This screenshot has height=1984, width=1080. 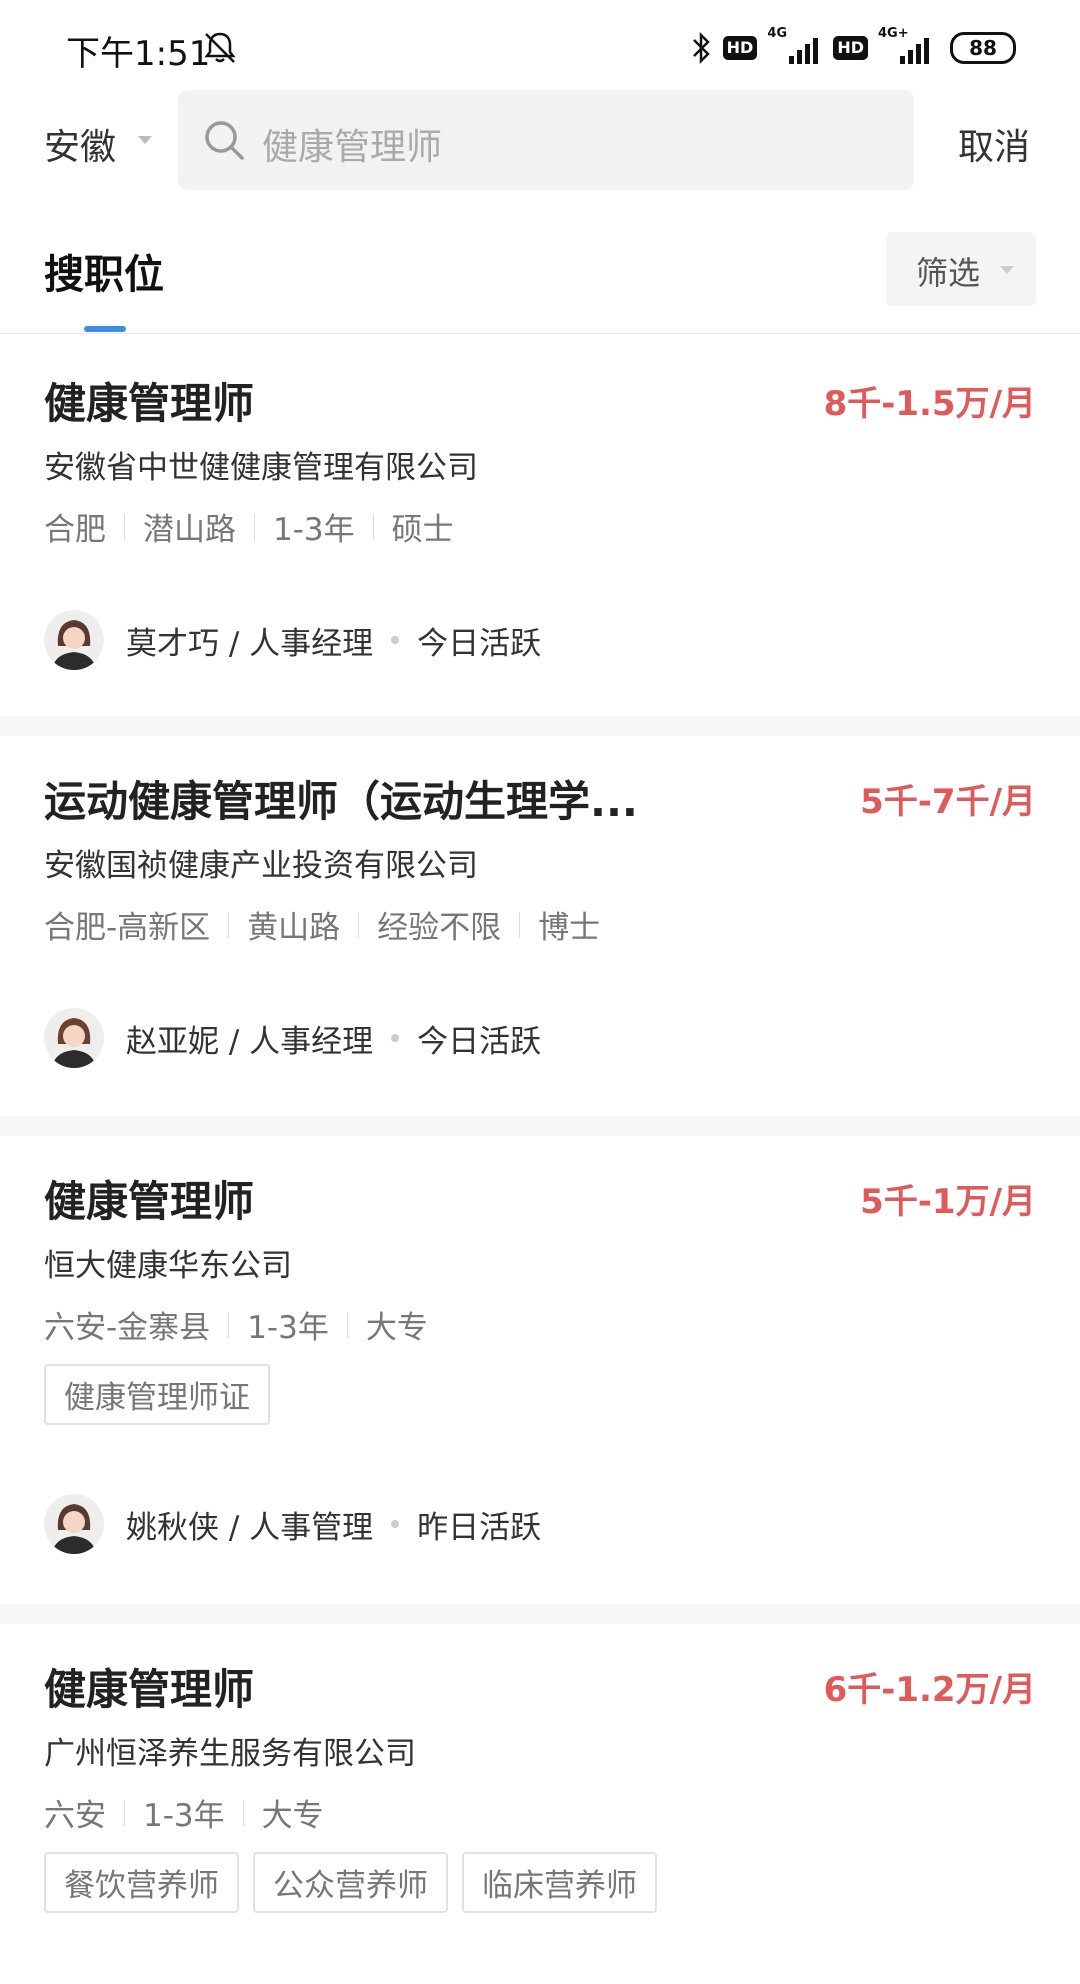 I want to click on tag-city: 六安-金寨县, so click(x=127, y=1328).